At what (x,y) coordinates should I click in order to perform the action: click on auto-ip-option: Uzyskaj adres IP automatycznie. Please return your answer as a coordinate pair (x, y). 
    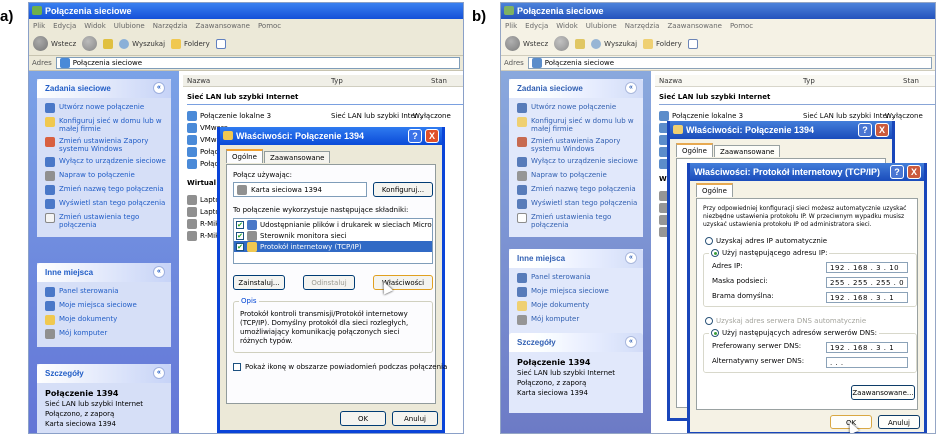
    Looking at the image, I should click on (766, 241).